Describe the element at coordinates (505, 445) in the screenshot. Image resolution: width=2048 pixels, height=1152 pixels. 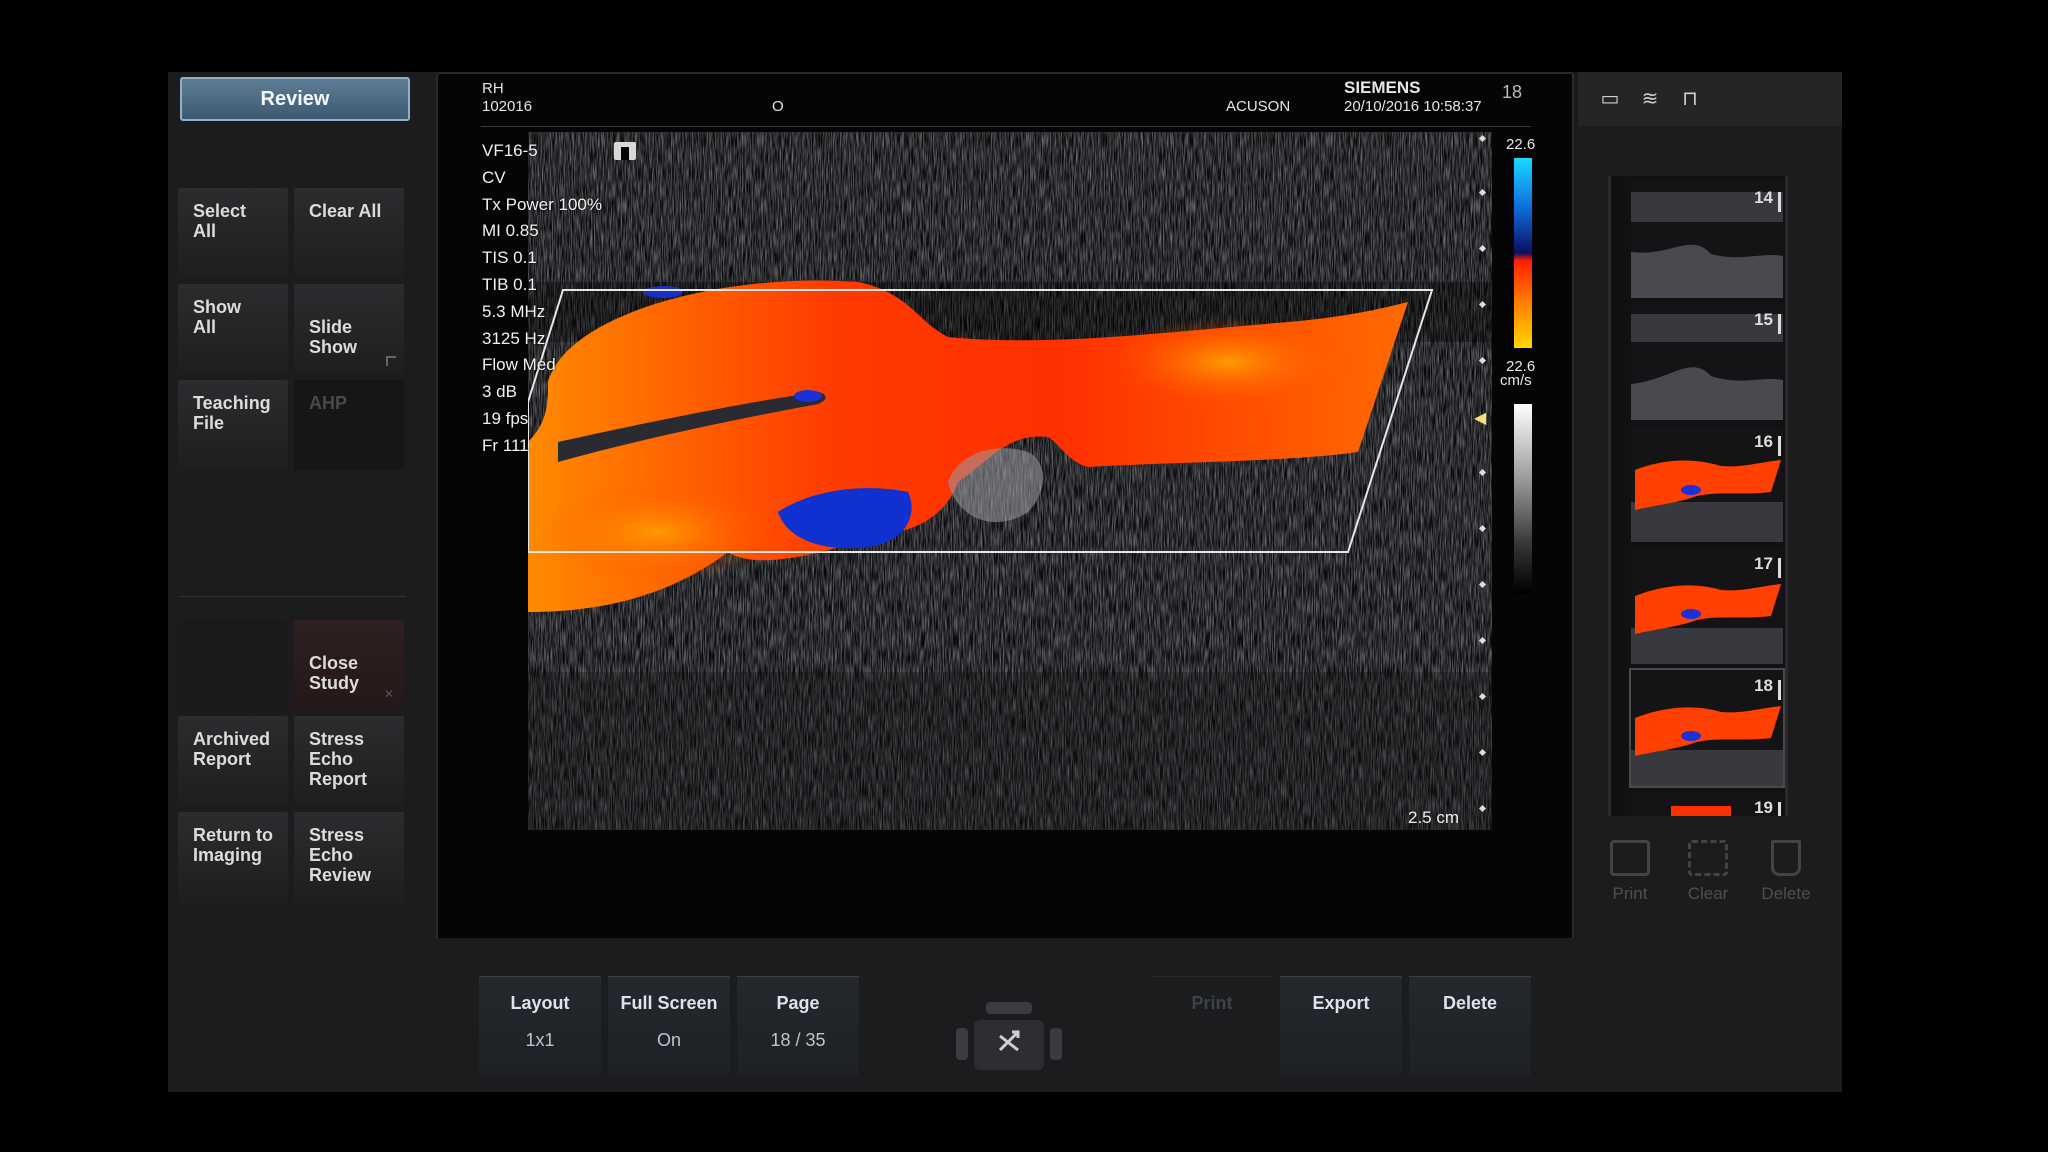
I see `param-frame: Fr 111` at that location.